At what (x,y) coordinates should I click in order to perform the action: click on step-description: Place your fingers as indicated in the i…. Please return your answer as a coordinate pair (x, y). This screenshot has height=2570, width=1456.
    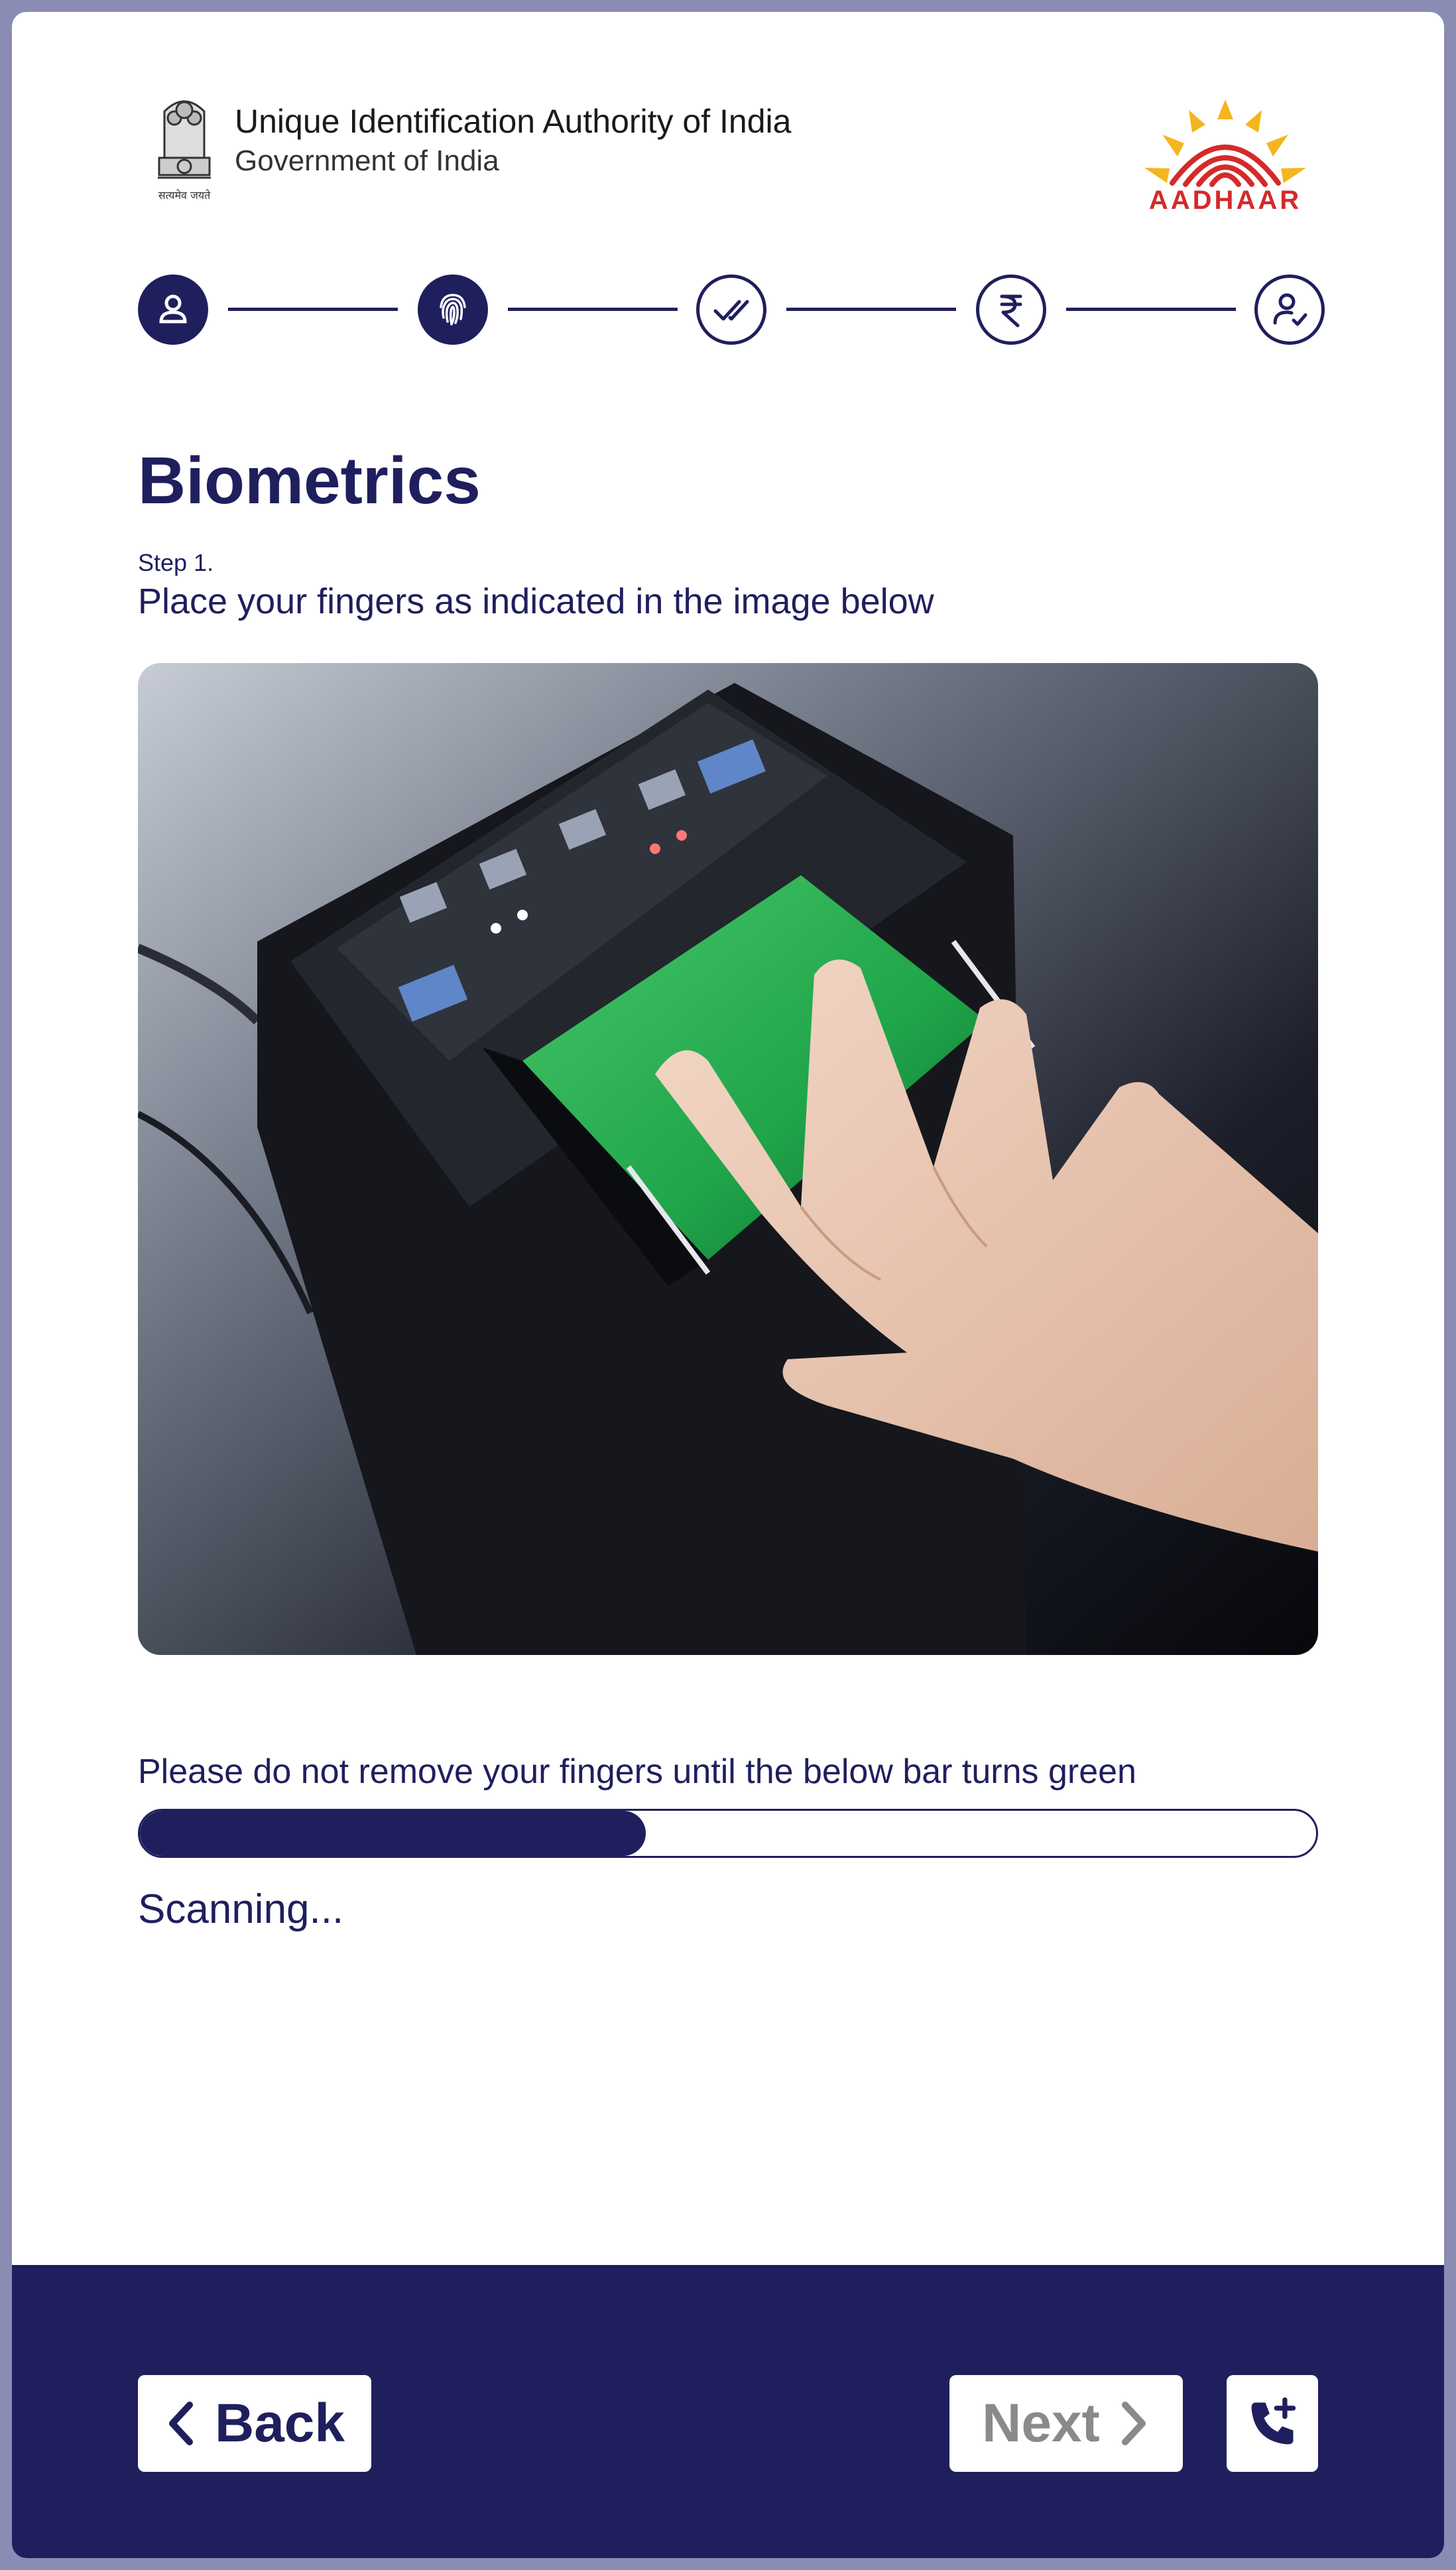
    Looking at the image, I should click on (536, 601).